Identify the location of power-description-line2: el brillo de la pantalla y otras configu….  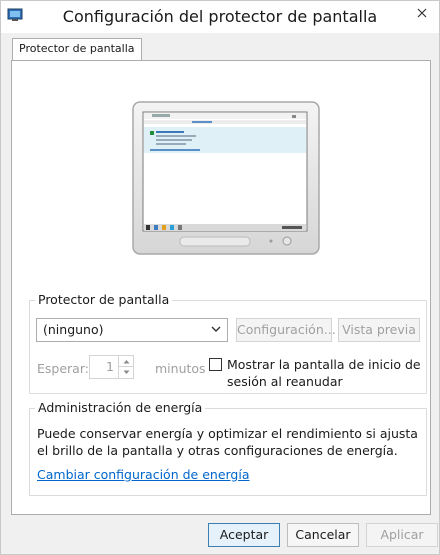
(217, 450).